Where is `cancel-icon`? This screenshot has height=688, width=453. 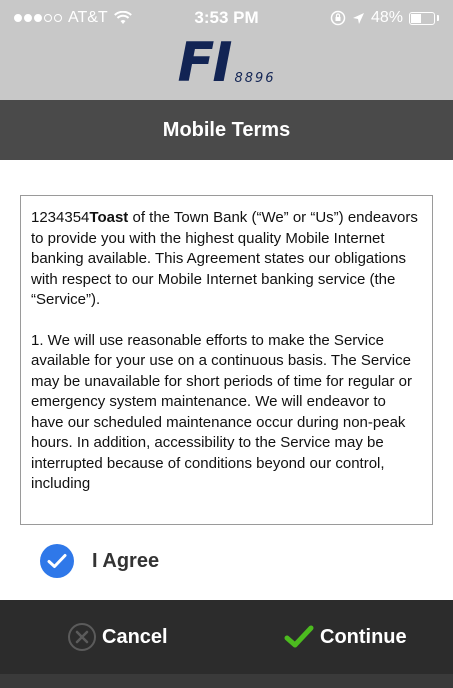 cancel-icon is located at coordinates (82, 637).